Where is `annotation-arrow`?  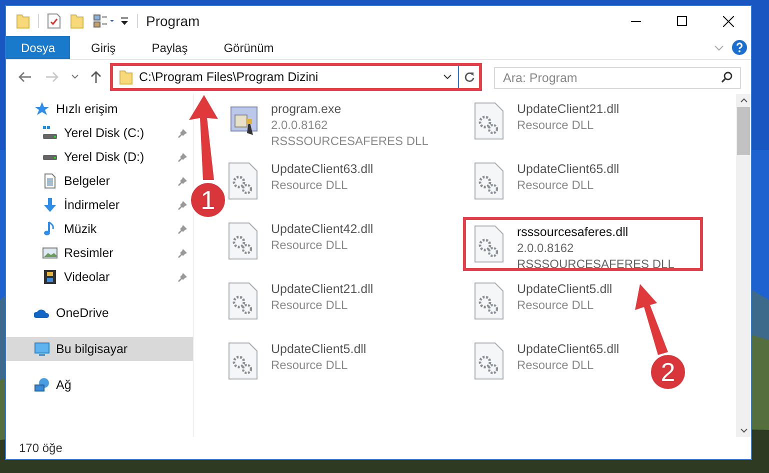 annotation-arrow is located at coordinates (651, 319).